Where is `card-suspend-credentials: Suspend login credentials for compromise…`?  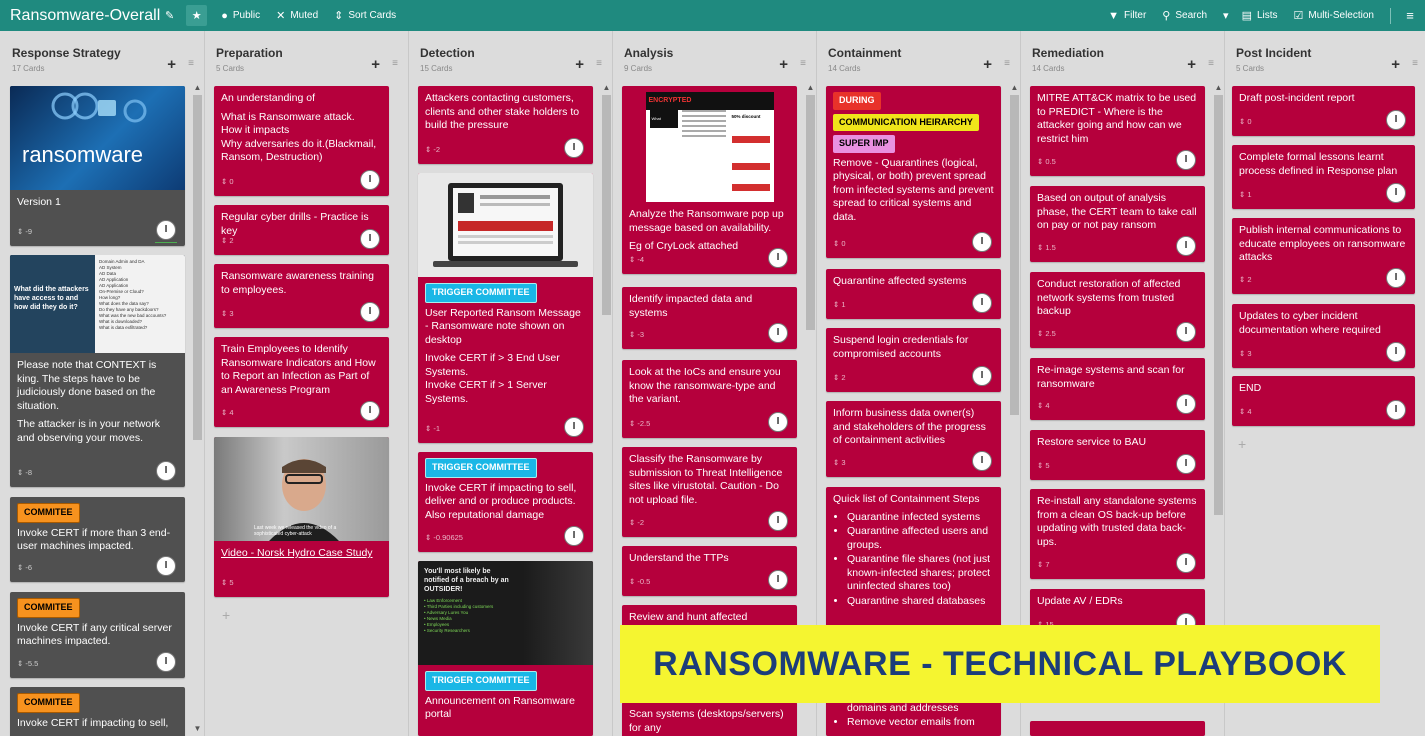
card-suspend-credentials: Suspend login credentials for compromise… is located at coordinates (913, 360).